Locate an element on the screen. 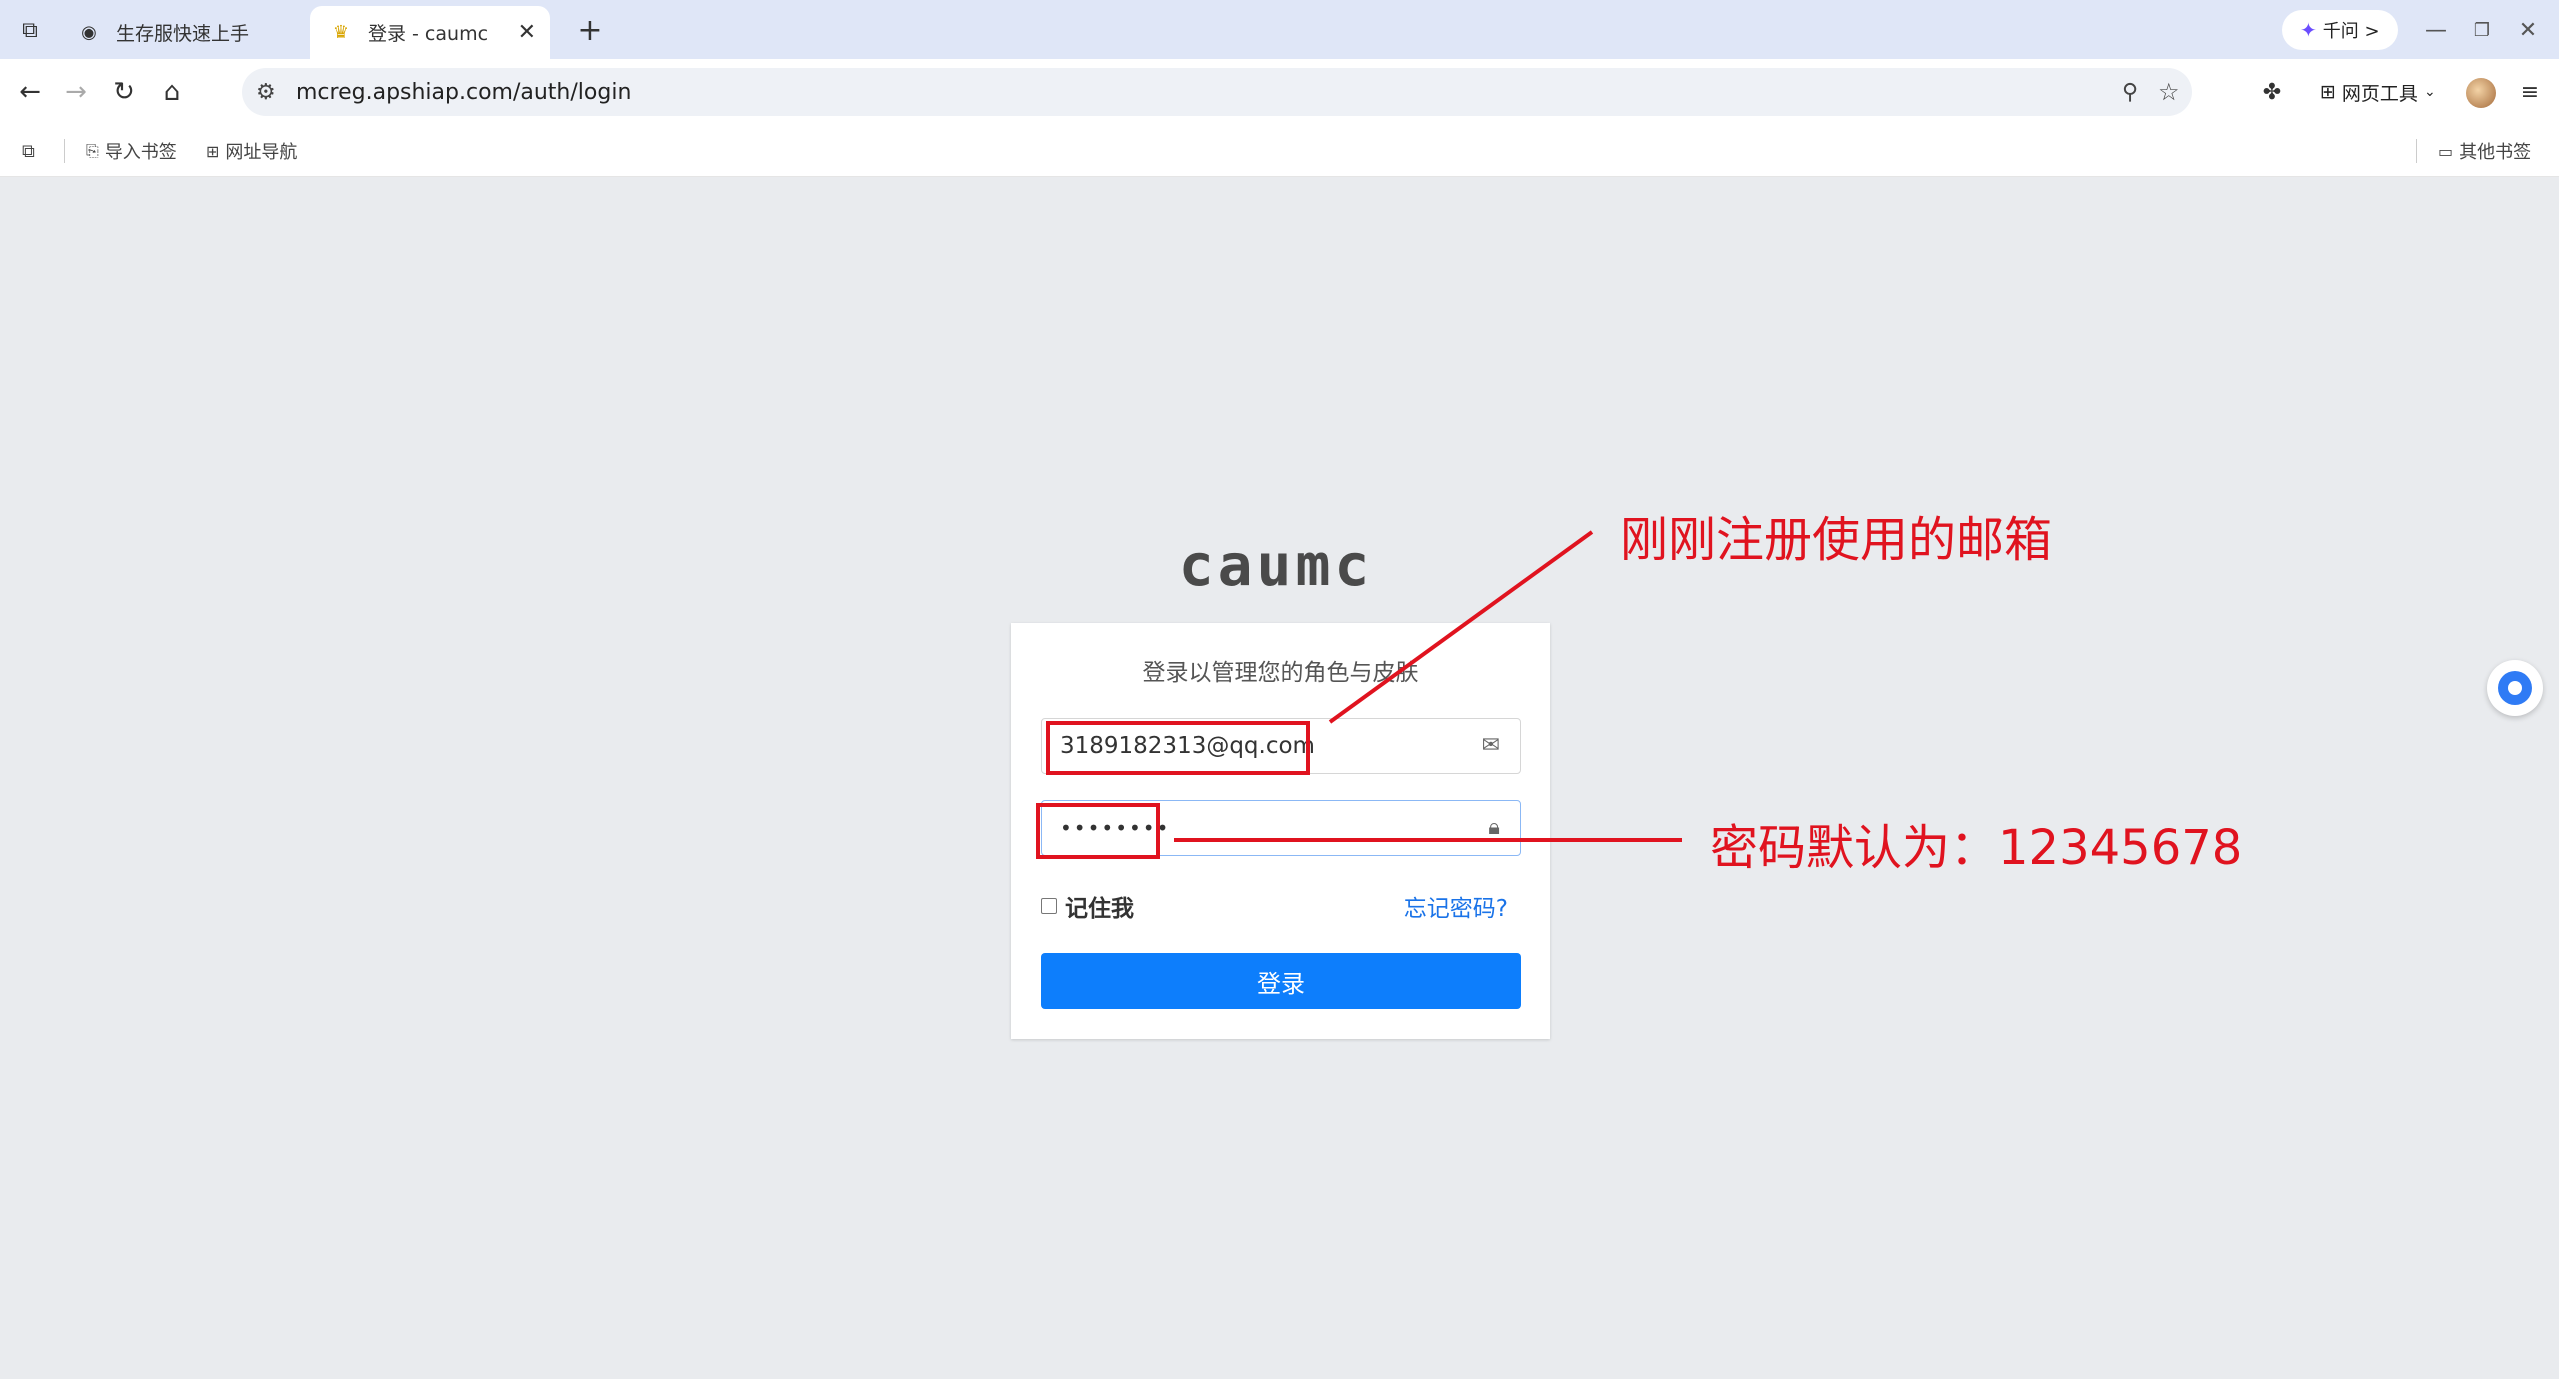 The height and width of the screenshot is (1379, 2559). tab-survival-guide: ◉ 生存服快速上手 is located at coordinates (183, 32).